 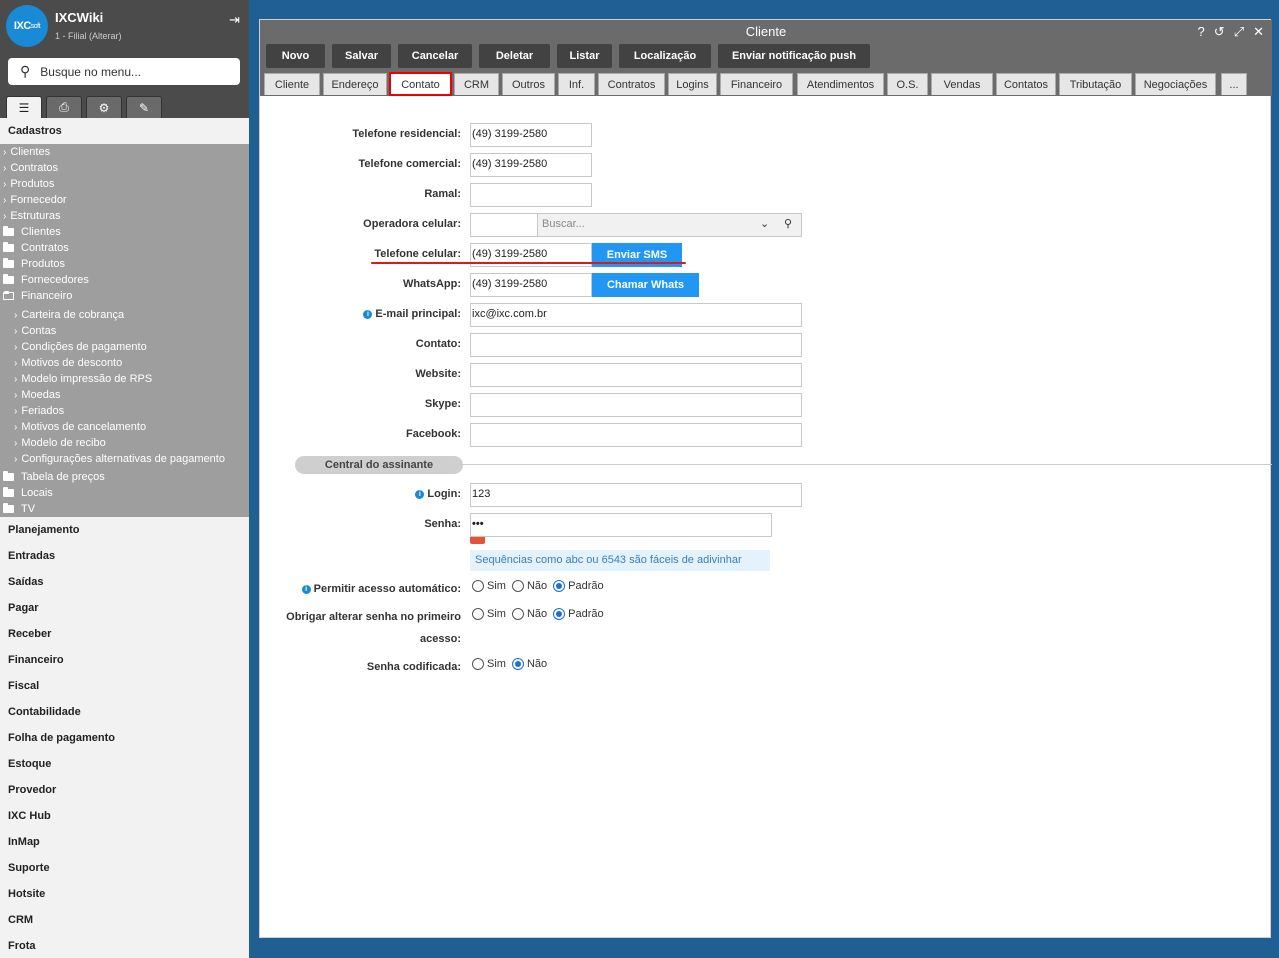 What do you see at coordinates (124, 920) in the screenshot?
I see `menu-group: CRM` at bounding box center [124, 920].